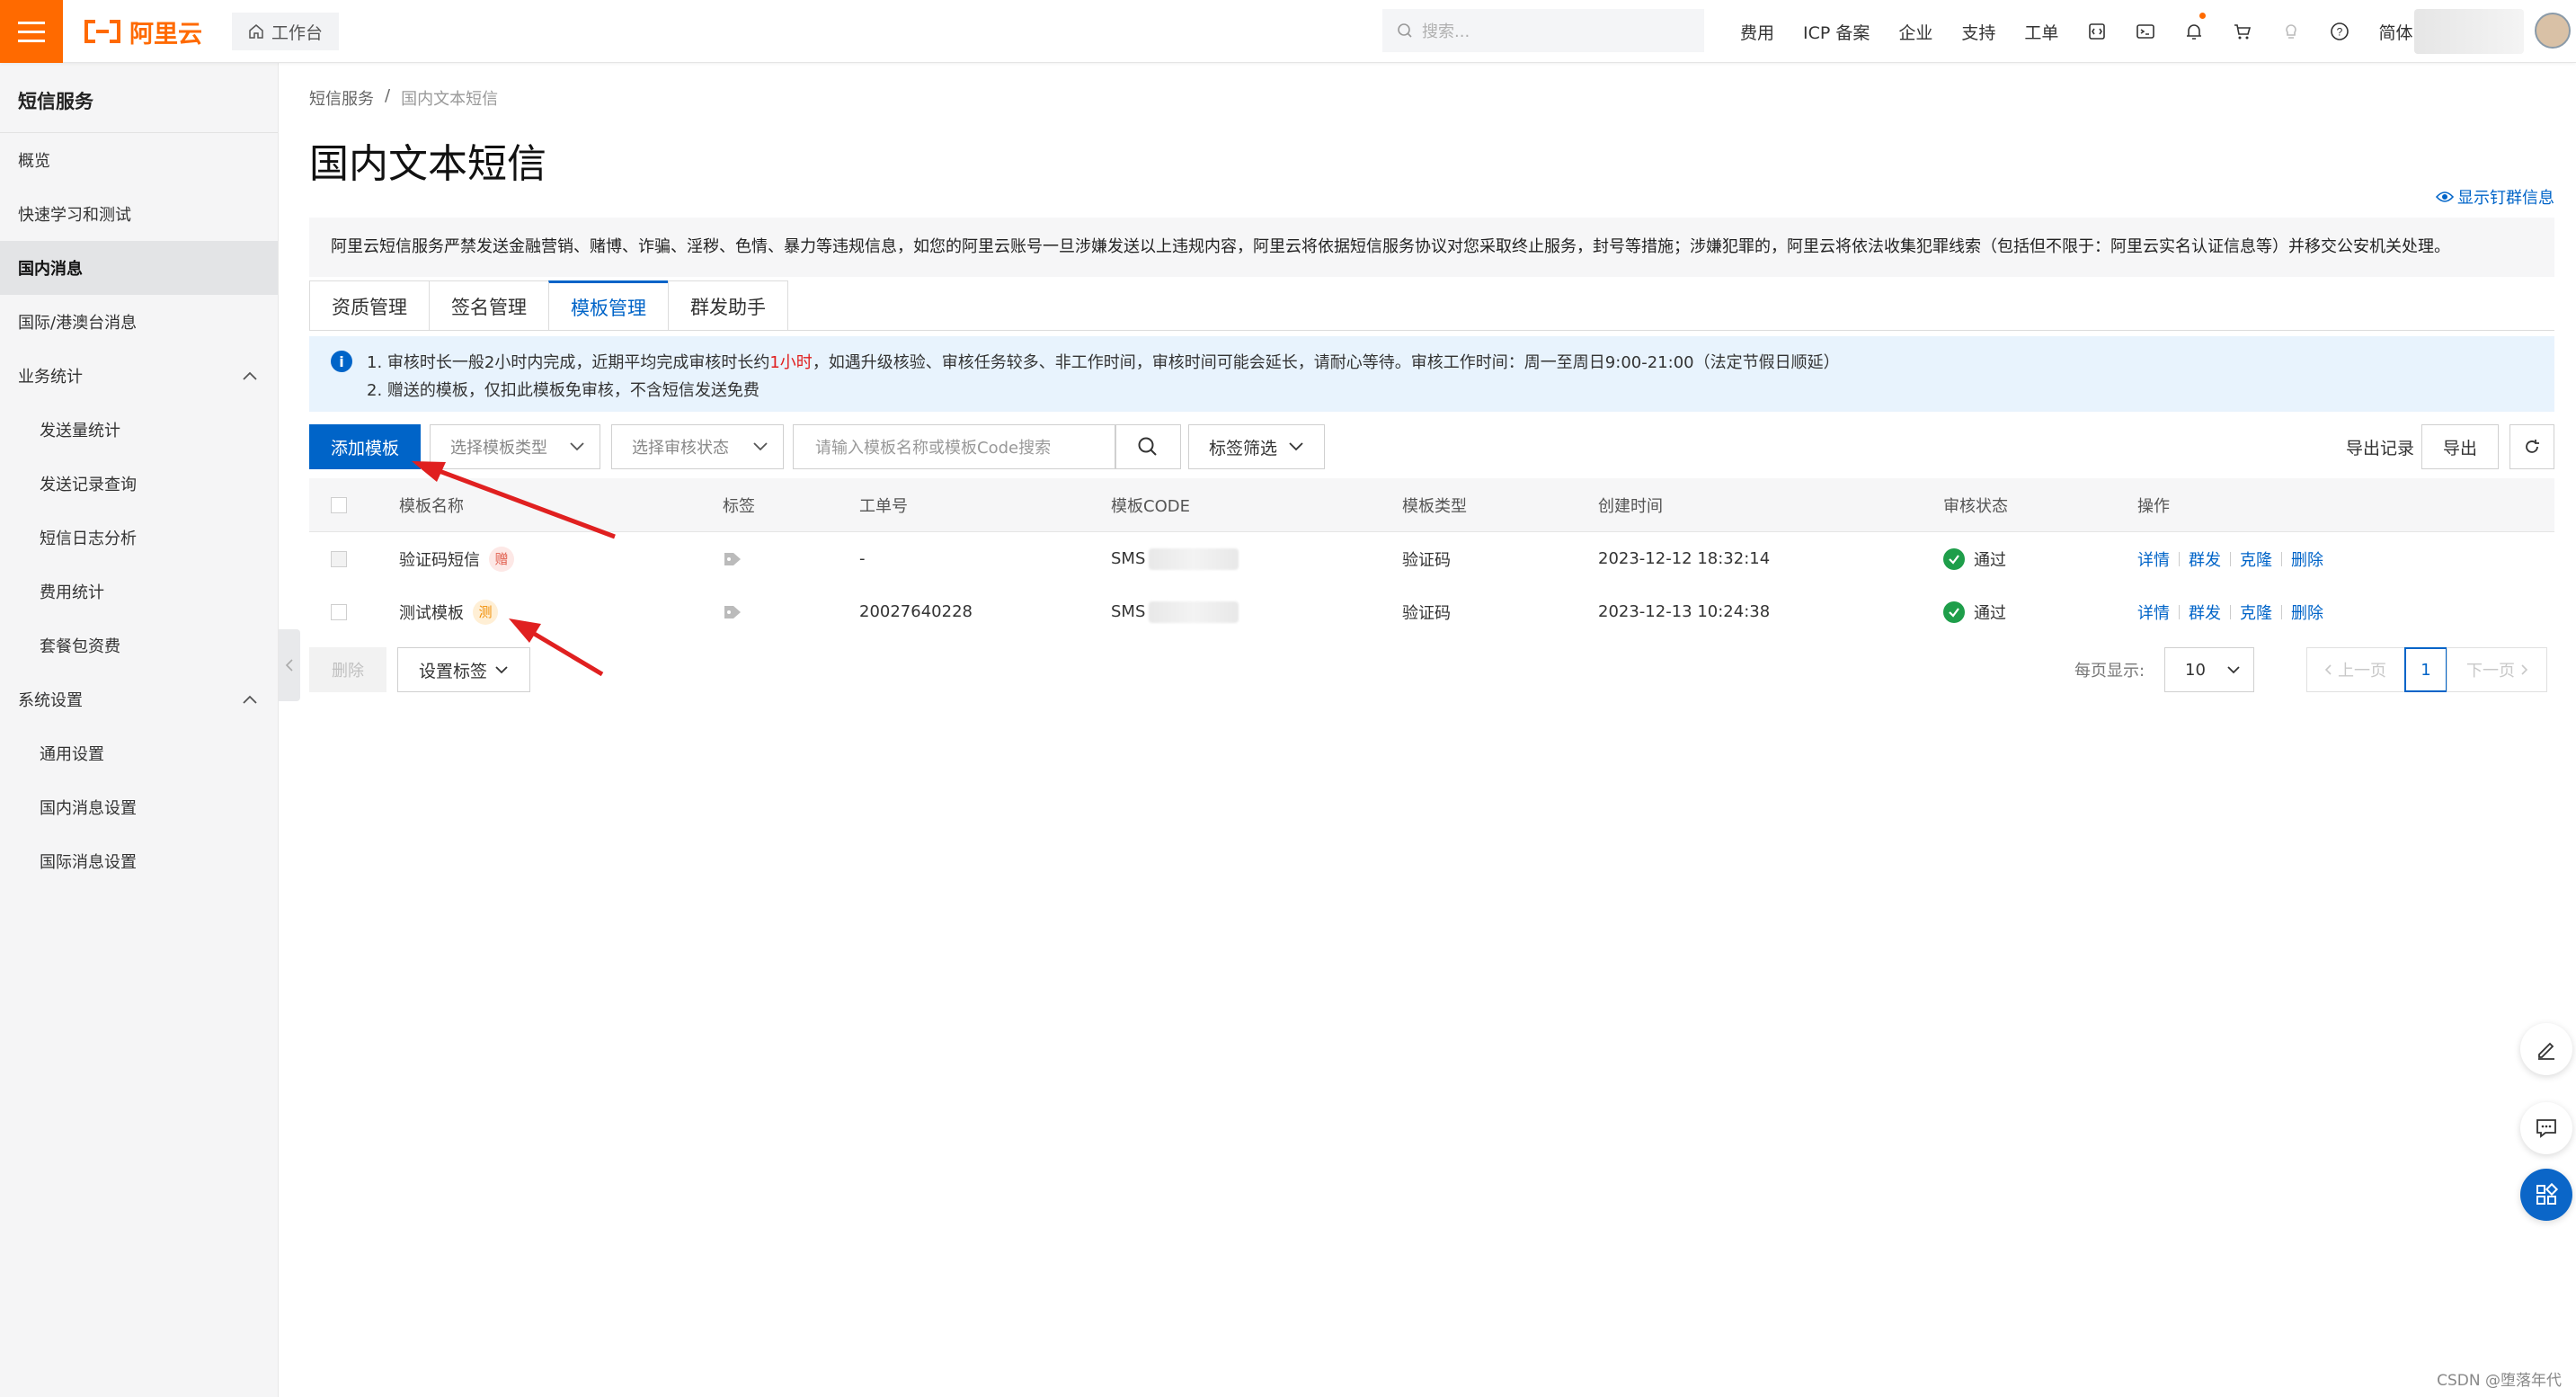 The width and height of the screenshot is (2576, 1397). I want to click on col-tag: 标签, so click(739, 506).